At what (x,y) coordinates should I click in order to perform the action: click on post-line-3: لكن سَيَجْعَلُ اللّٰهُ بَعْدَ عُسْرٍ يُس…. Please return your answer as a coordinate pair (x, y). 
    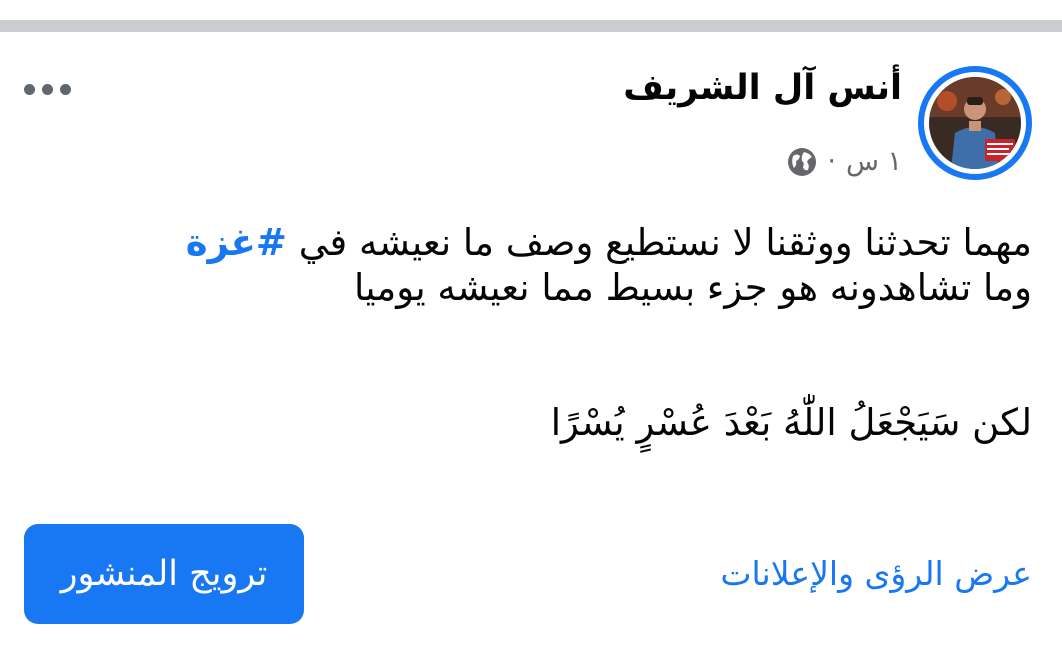
    Looking at the image, I should click on (791, 423).